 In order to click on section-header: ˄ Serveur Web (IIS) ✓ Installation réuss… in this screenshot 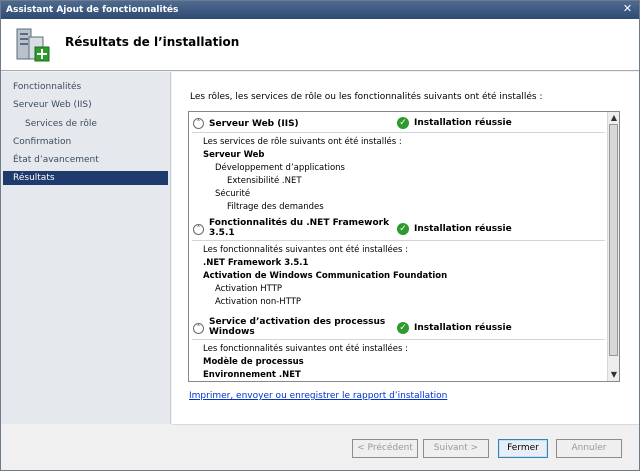, I will do `click(398, 123)`.